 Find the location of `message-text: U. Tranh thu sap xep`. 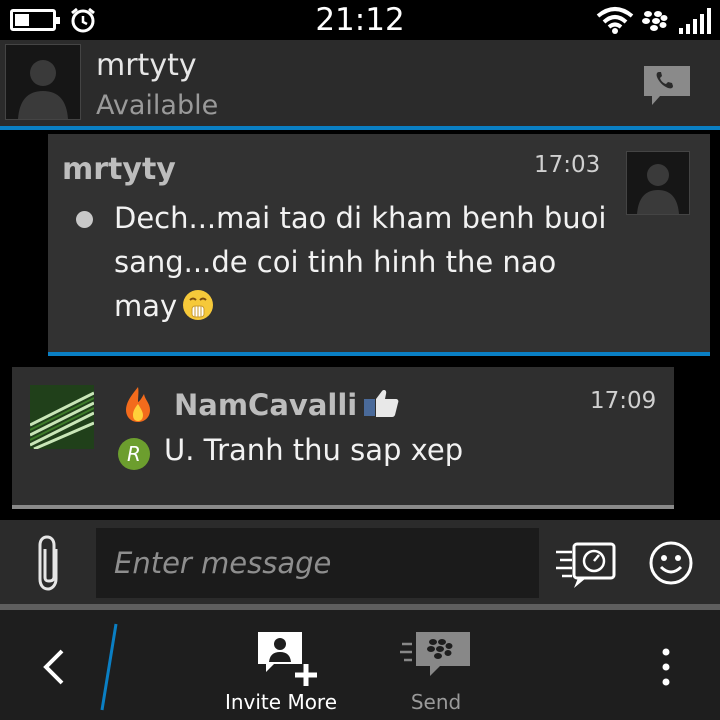

message-text: U. Tranh thu sap xep is located at coordinates (314, 450).